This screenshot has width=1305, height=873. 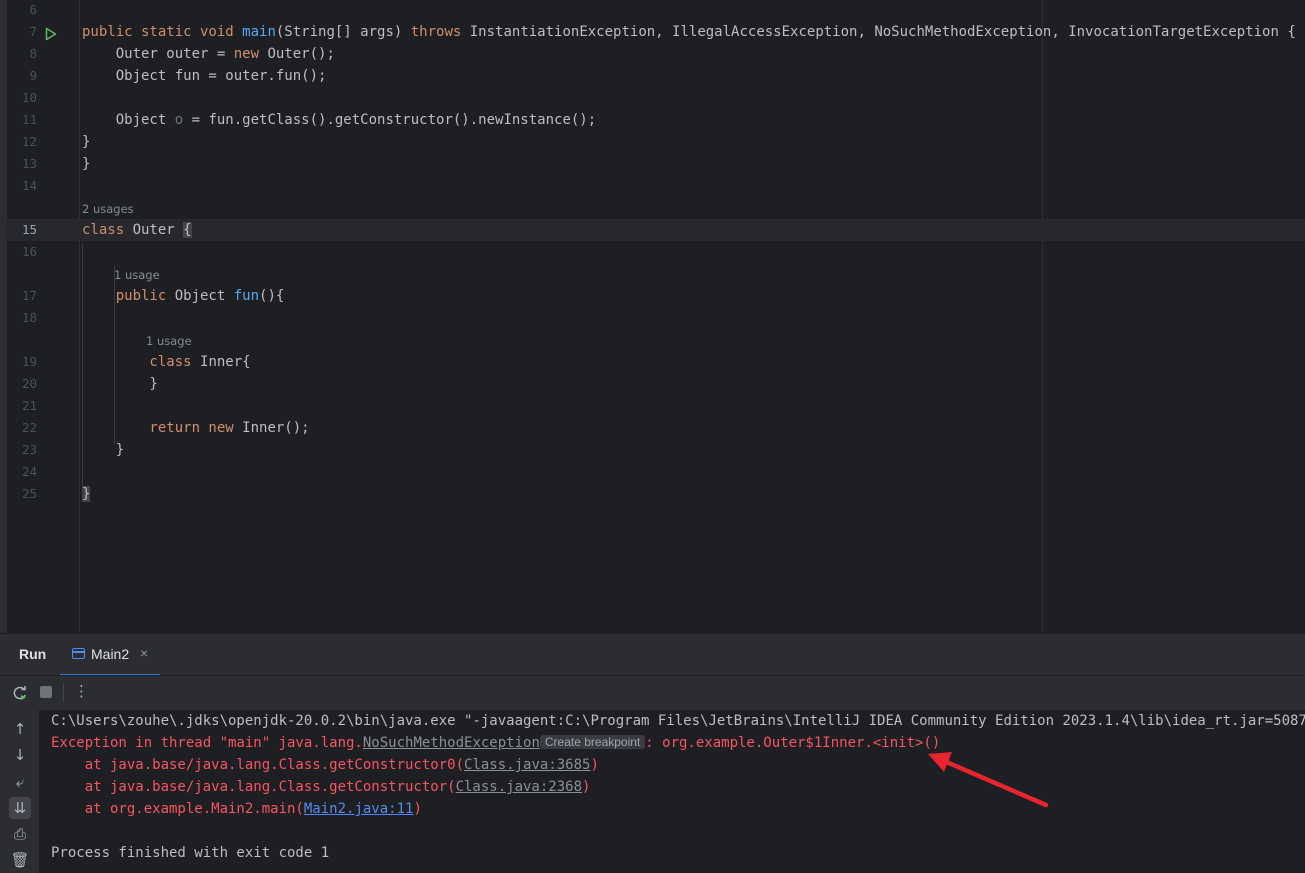 What do you see at coordinates (81, 691) in the screenshot?
I see `more-icon: ⋮` at bounding box center [81, 691].